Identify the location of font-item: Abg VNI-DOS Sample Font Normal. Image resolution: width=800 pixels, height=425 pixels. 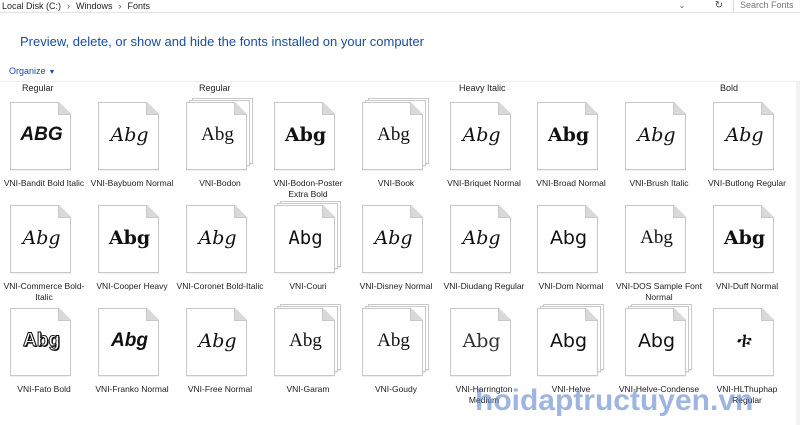
(659, 255).